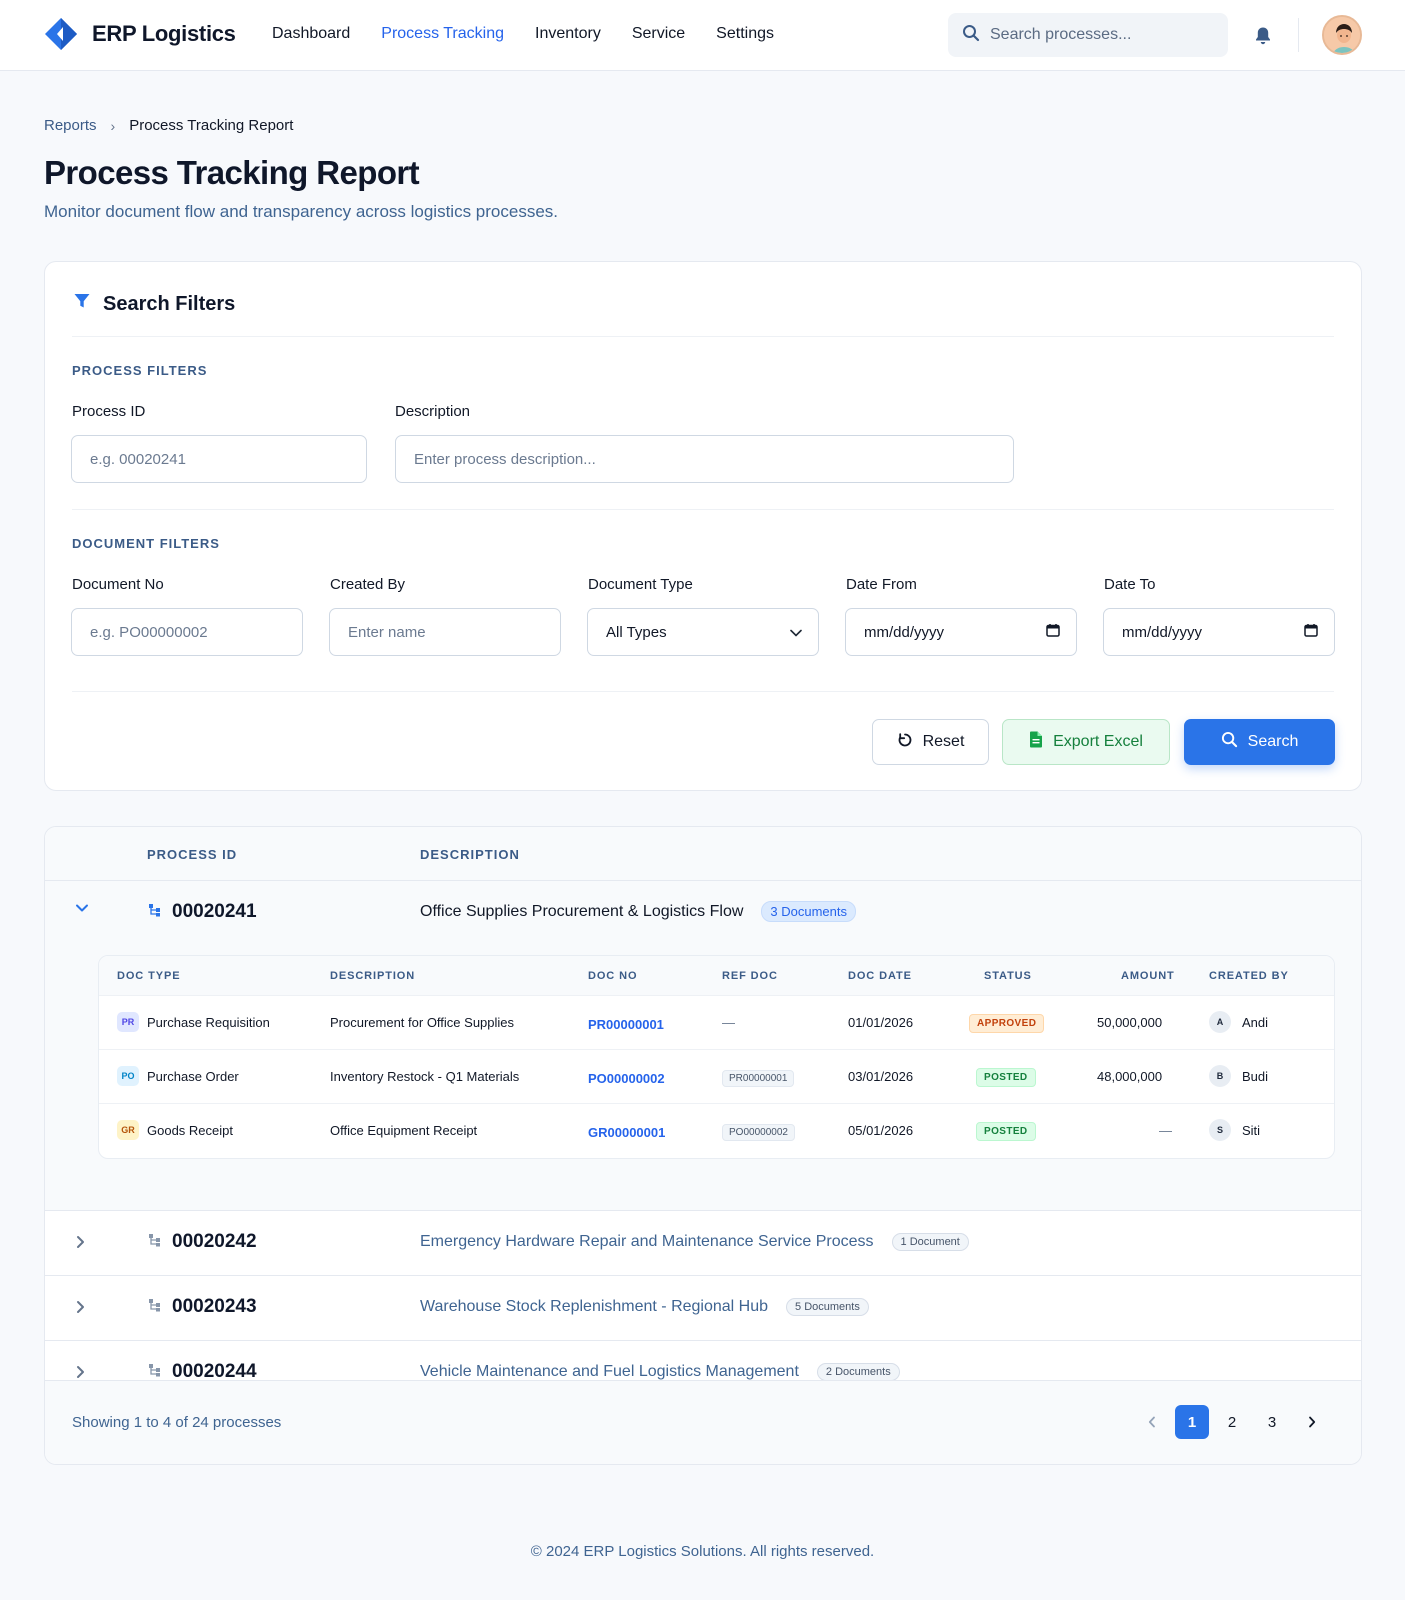 Image resolution: width=1405 pixels, height=1600 pixels. I want to click on reset-label: Reset, so click(943, 741).